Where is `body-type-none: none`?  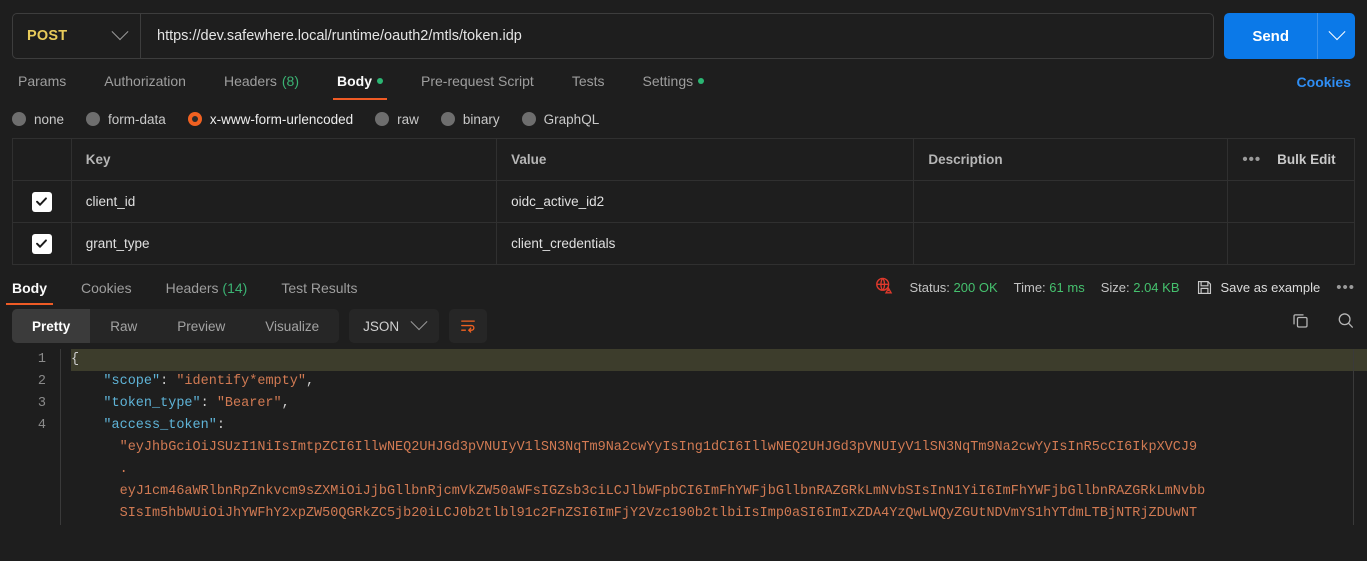
body-type-none: none is located at coordinates (38, 119).